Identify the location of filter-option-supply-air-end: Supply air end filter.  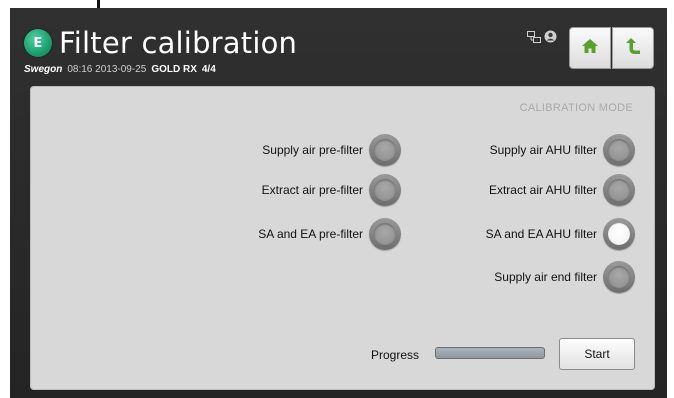
(564, 277).